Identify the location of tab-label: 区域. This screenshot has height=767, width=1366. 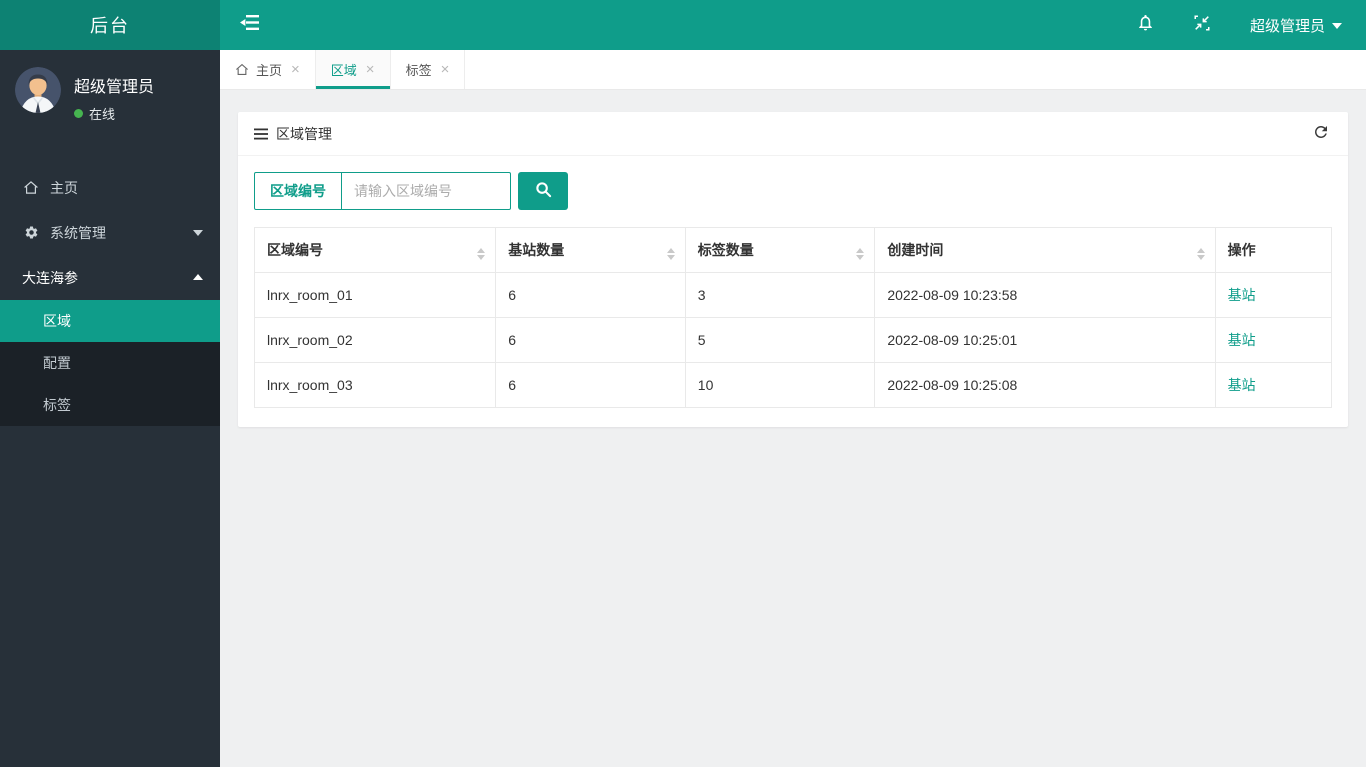
(343, 70).